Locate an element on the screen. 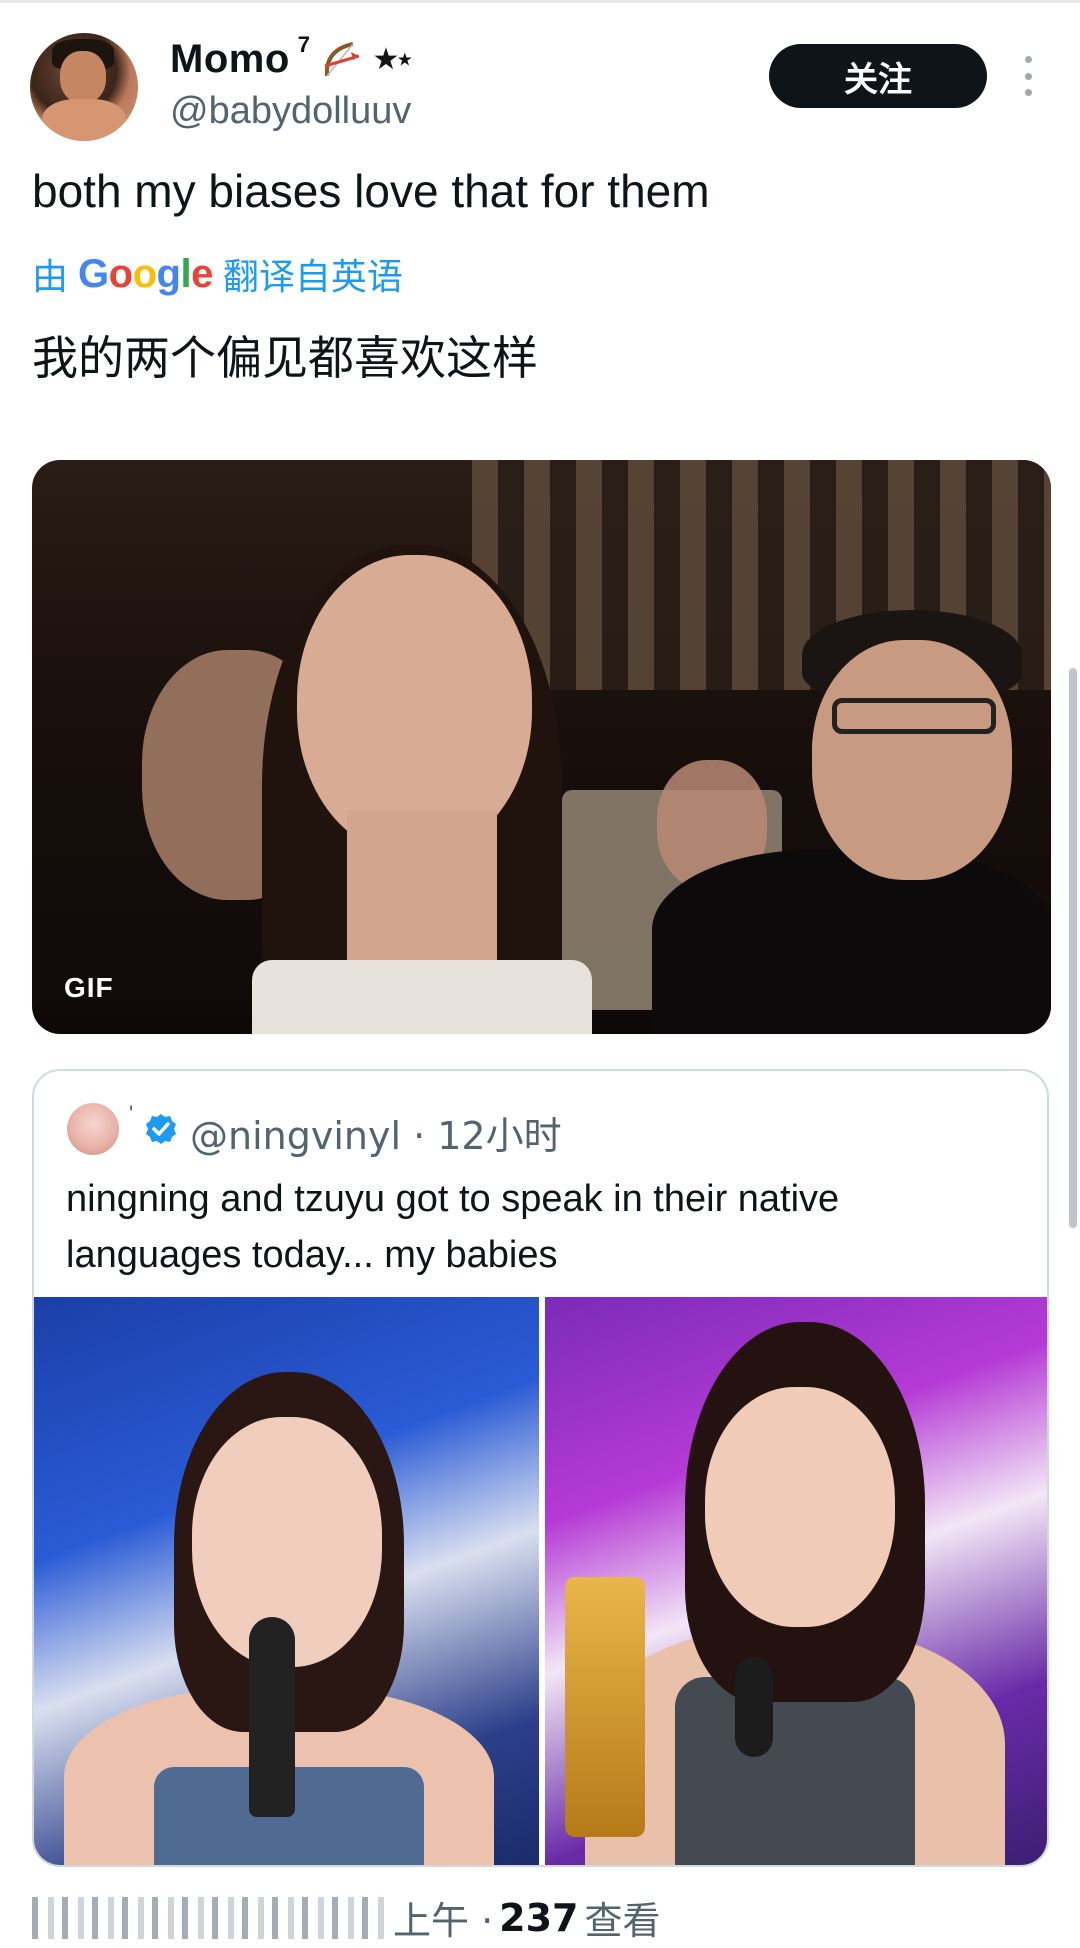 This screenshot has width=1080, height=1948. translation-attribution: 由 Google 翻译自英语 is located at coordinates (217, 274).